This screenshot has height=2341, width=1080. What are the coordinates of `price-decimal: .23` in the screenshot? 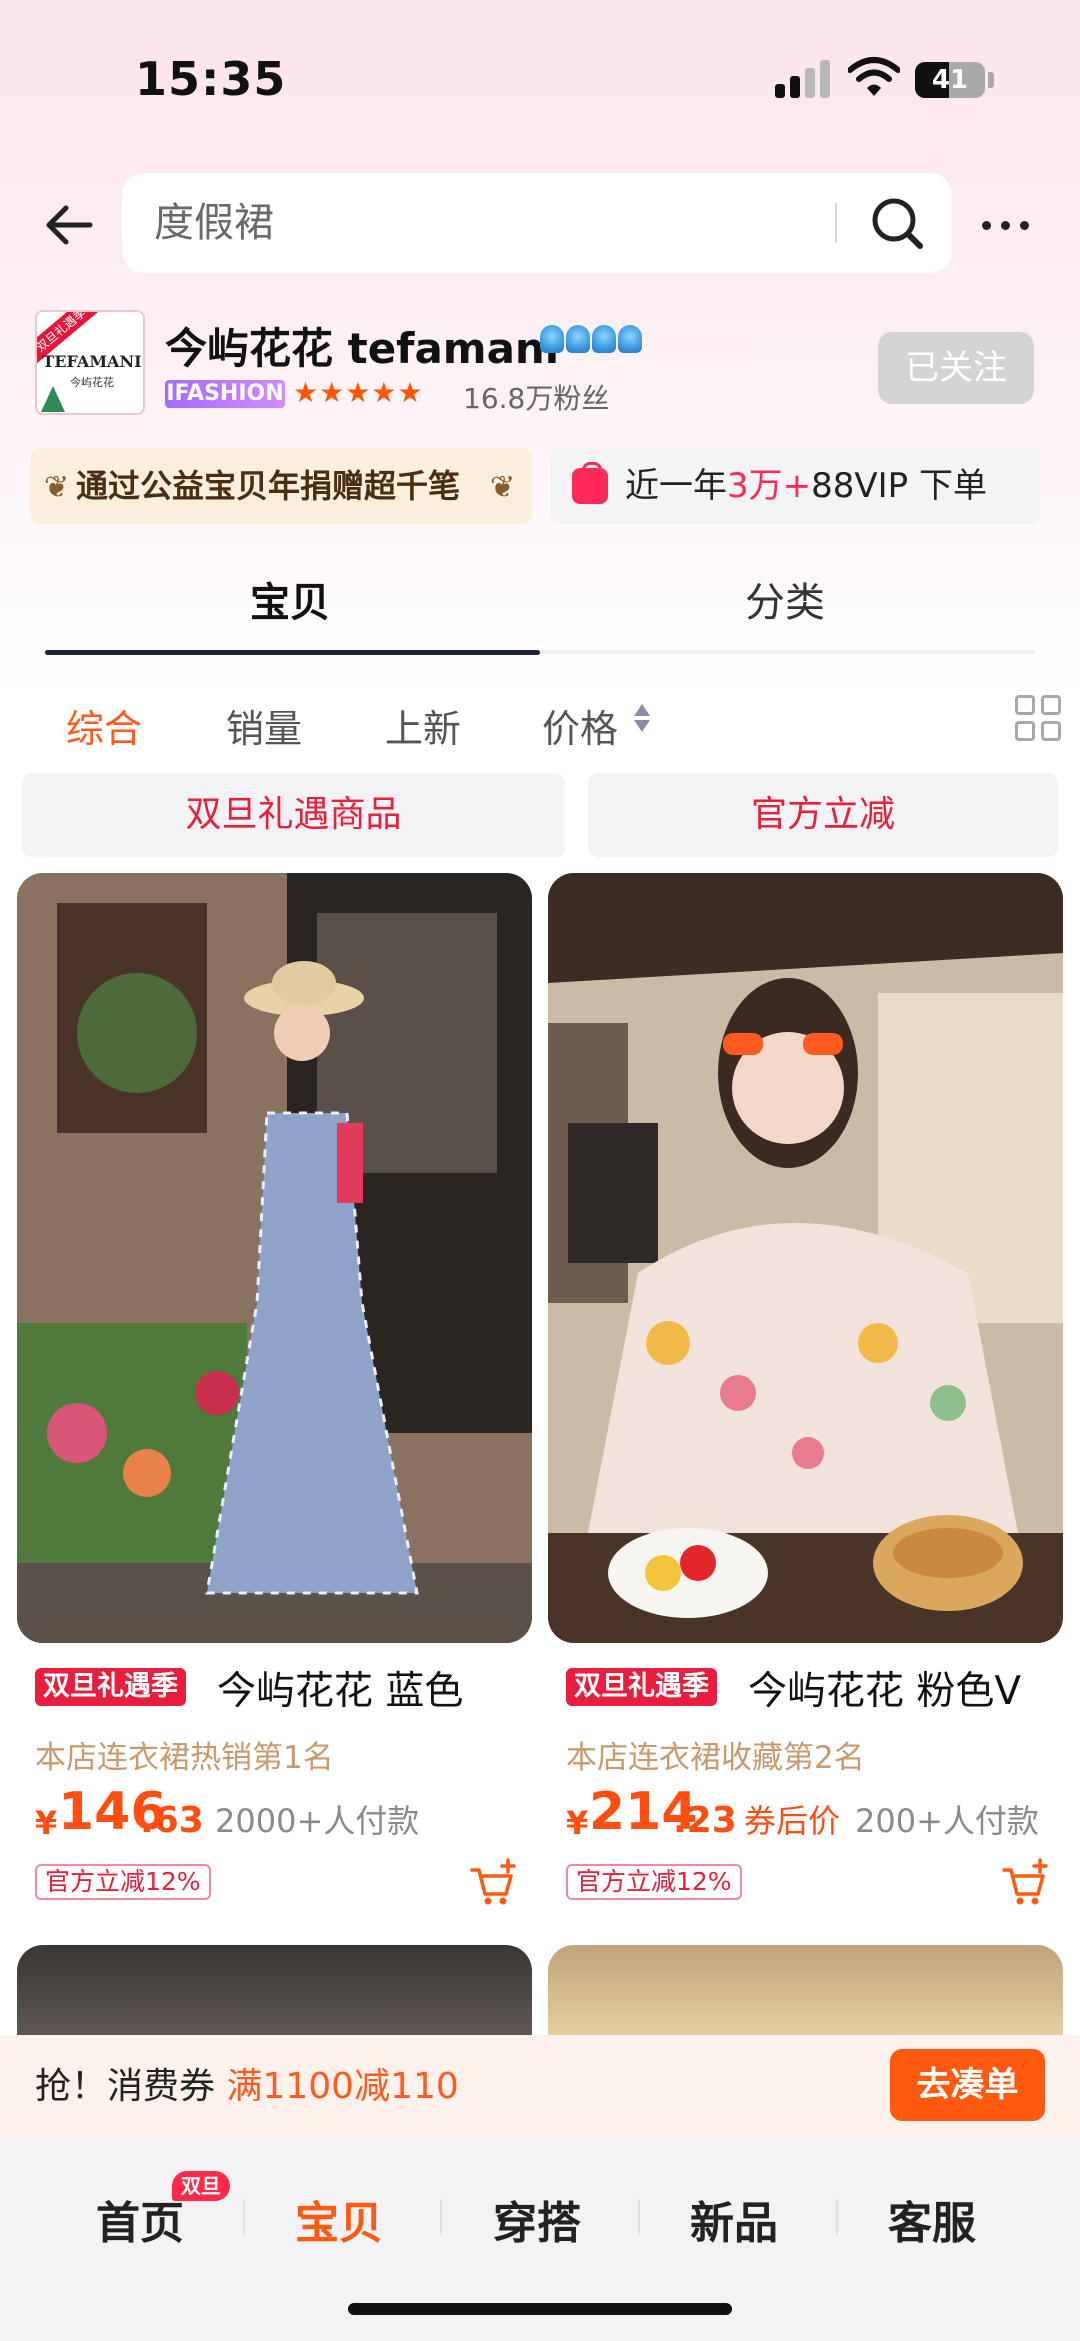 It's located at (705, 1820).